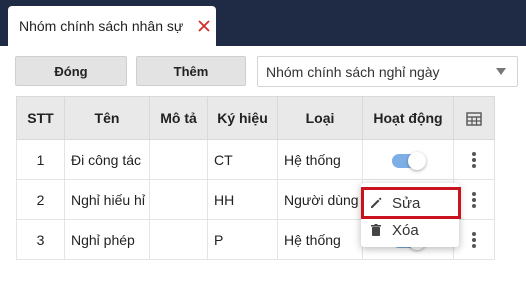  I want to click on cell-symbol: HH, so click(242, 199).